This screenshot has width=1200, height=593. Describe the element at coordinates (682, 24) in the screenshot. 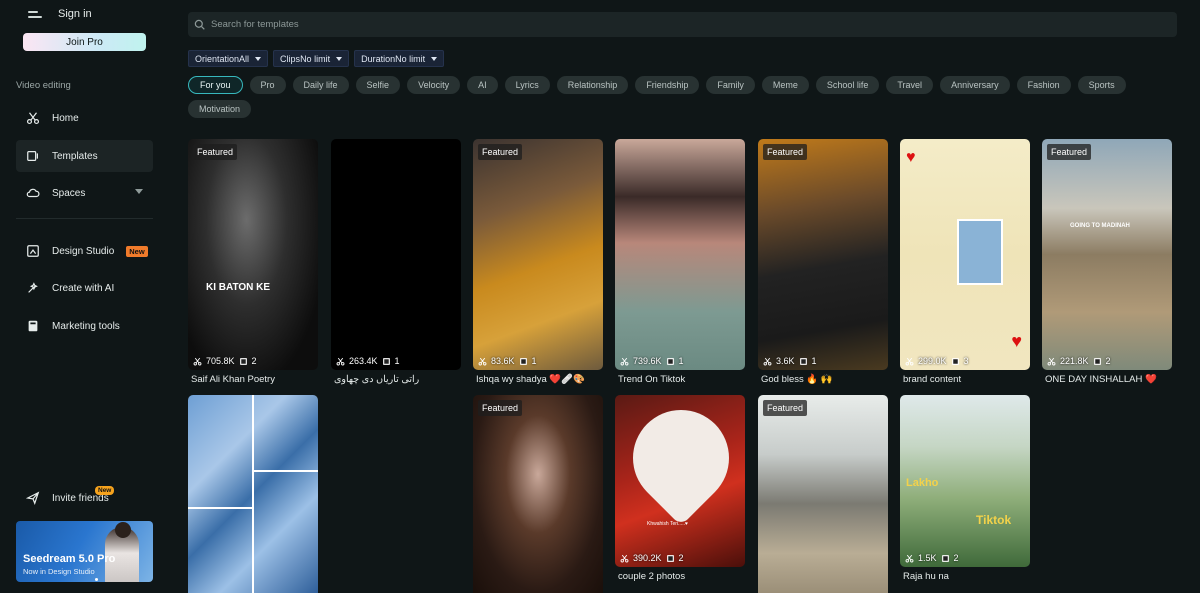

I see `search-bar` at that location.